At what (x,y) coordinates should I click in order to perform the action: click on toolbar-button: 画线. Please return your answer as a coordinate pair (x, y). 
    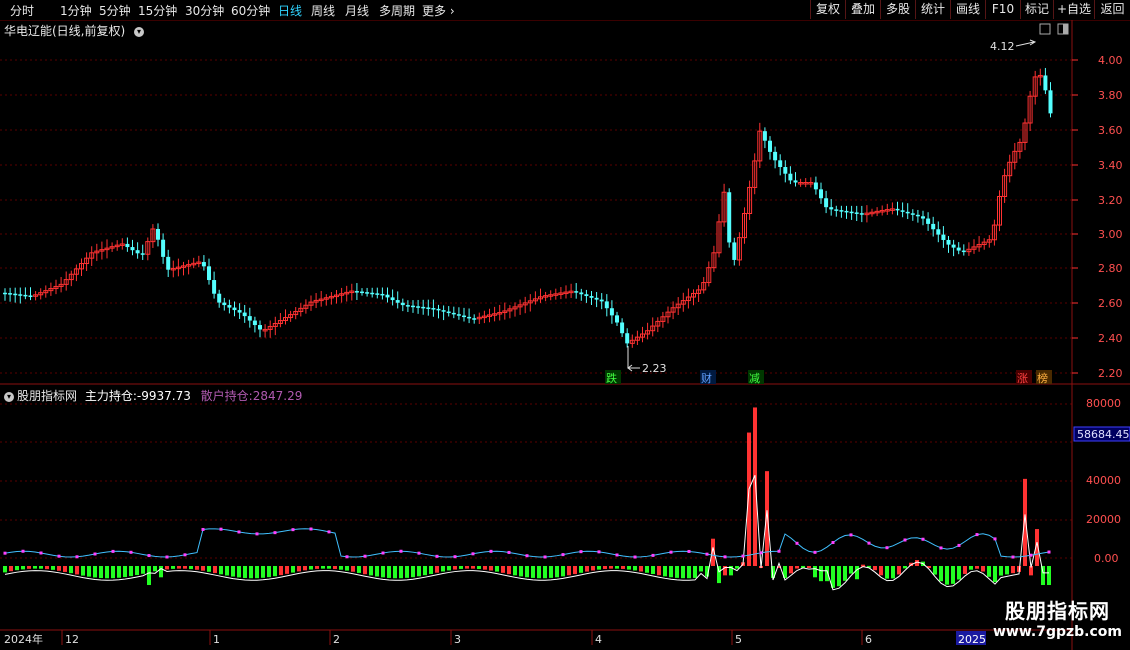
    Looking at the image, I should click on (967, 9).